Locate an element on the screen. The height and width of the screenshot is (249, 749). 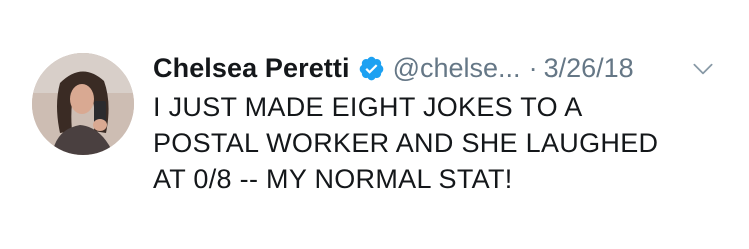
tweet-header: Chelsea Peretti @chelse... · 3/26/18 is located at coordinates (393, 68).